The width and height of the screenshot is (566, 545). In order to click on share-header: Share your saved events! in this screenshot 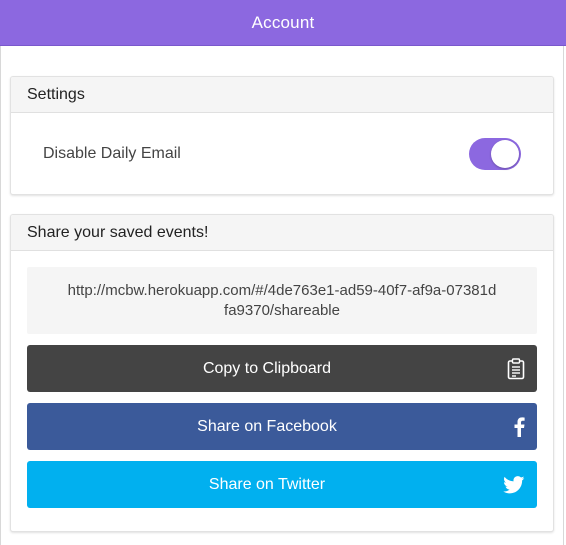, I will do `click(282, 233)`.